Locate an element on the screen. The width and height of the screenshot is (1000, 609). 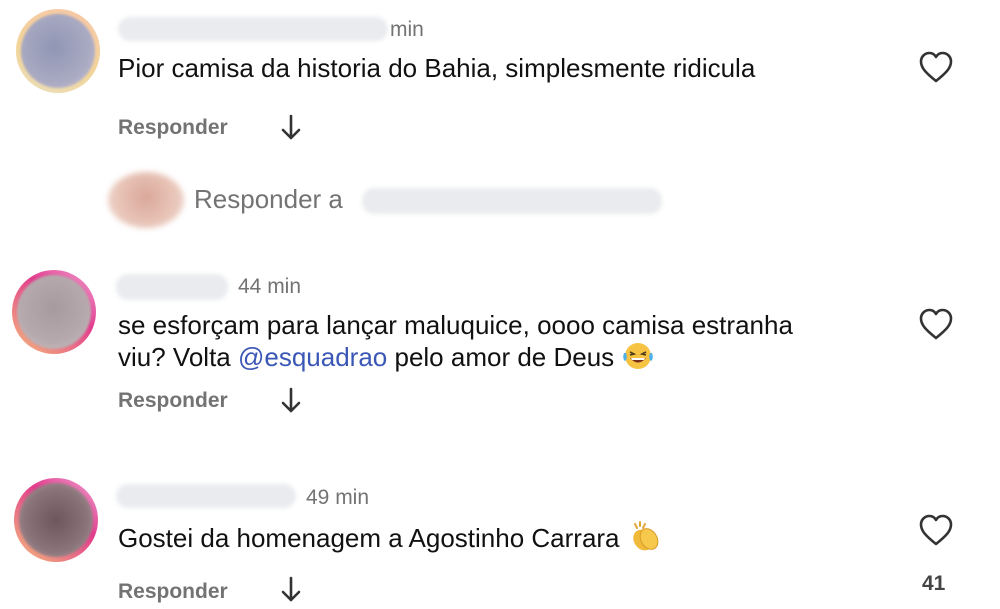
reply-input-placeholder: Responder a is located at coordinates (268, 199).